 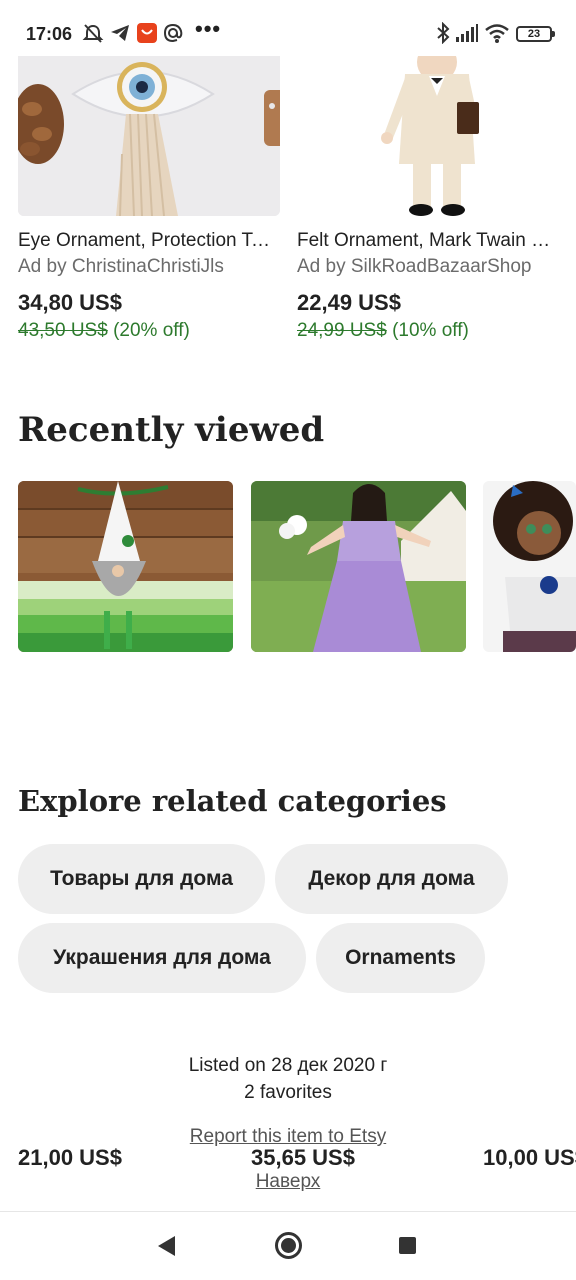 What do you see at coordinates (288, 1065) in the screenshot?
I see `listed-on-date: Listed on 28 дек 2020 г` at bounding box center [288, 1065].